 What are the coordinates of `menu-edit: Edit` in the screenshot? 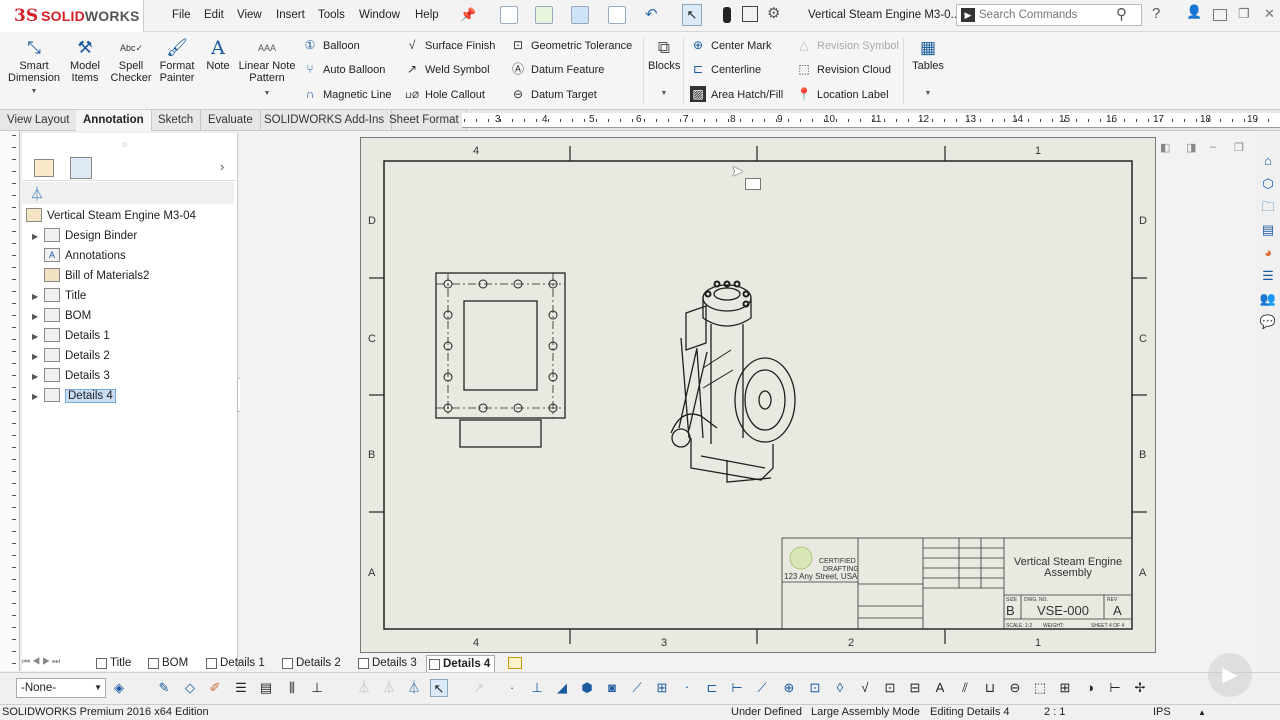 It's located at (214, 15).